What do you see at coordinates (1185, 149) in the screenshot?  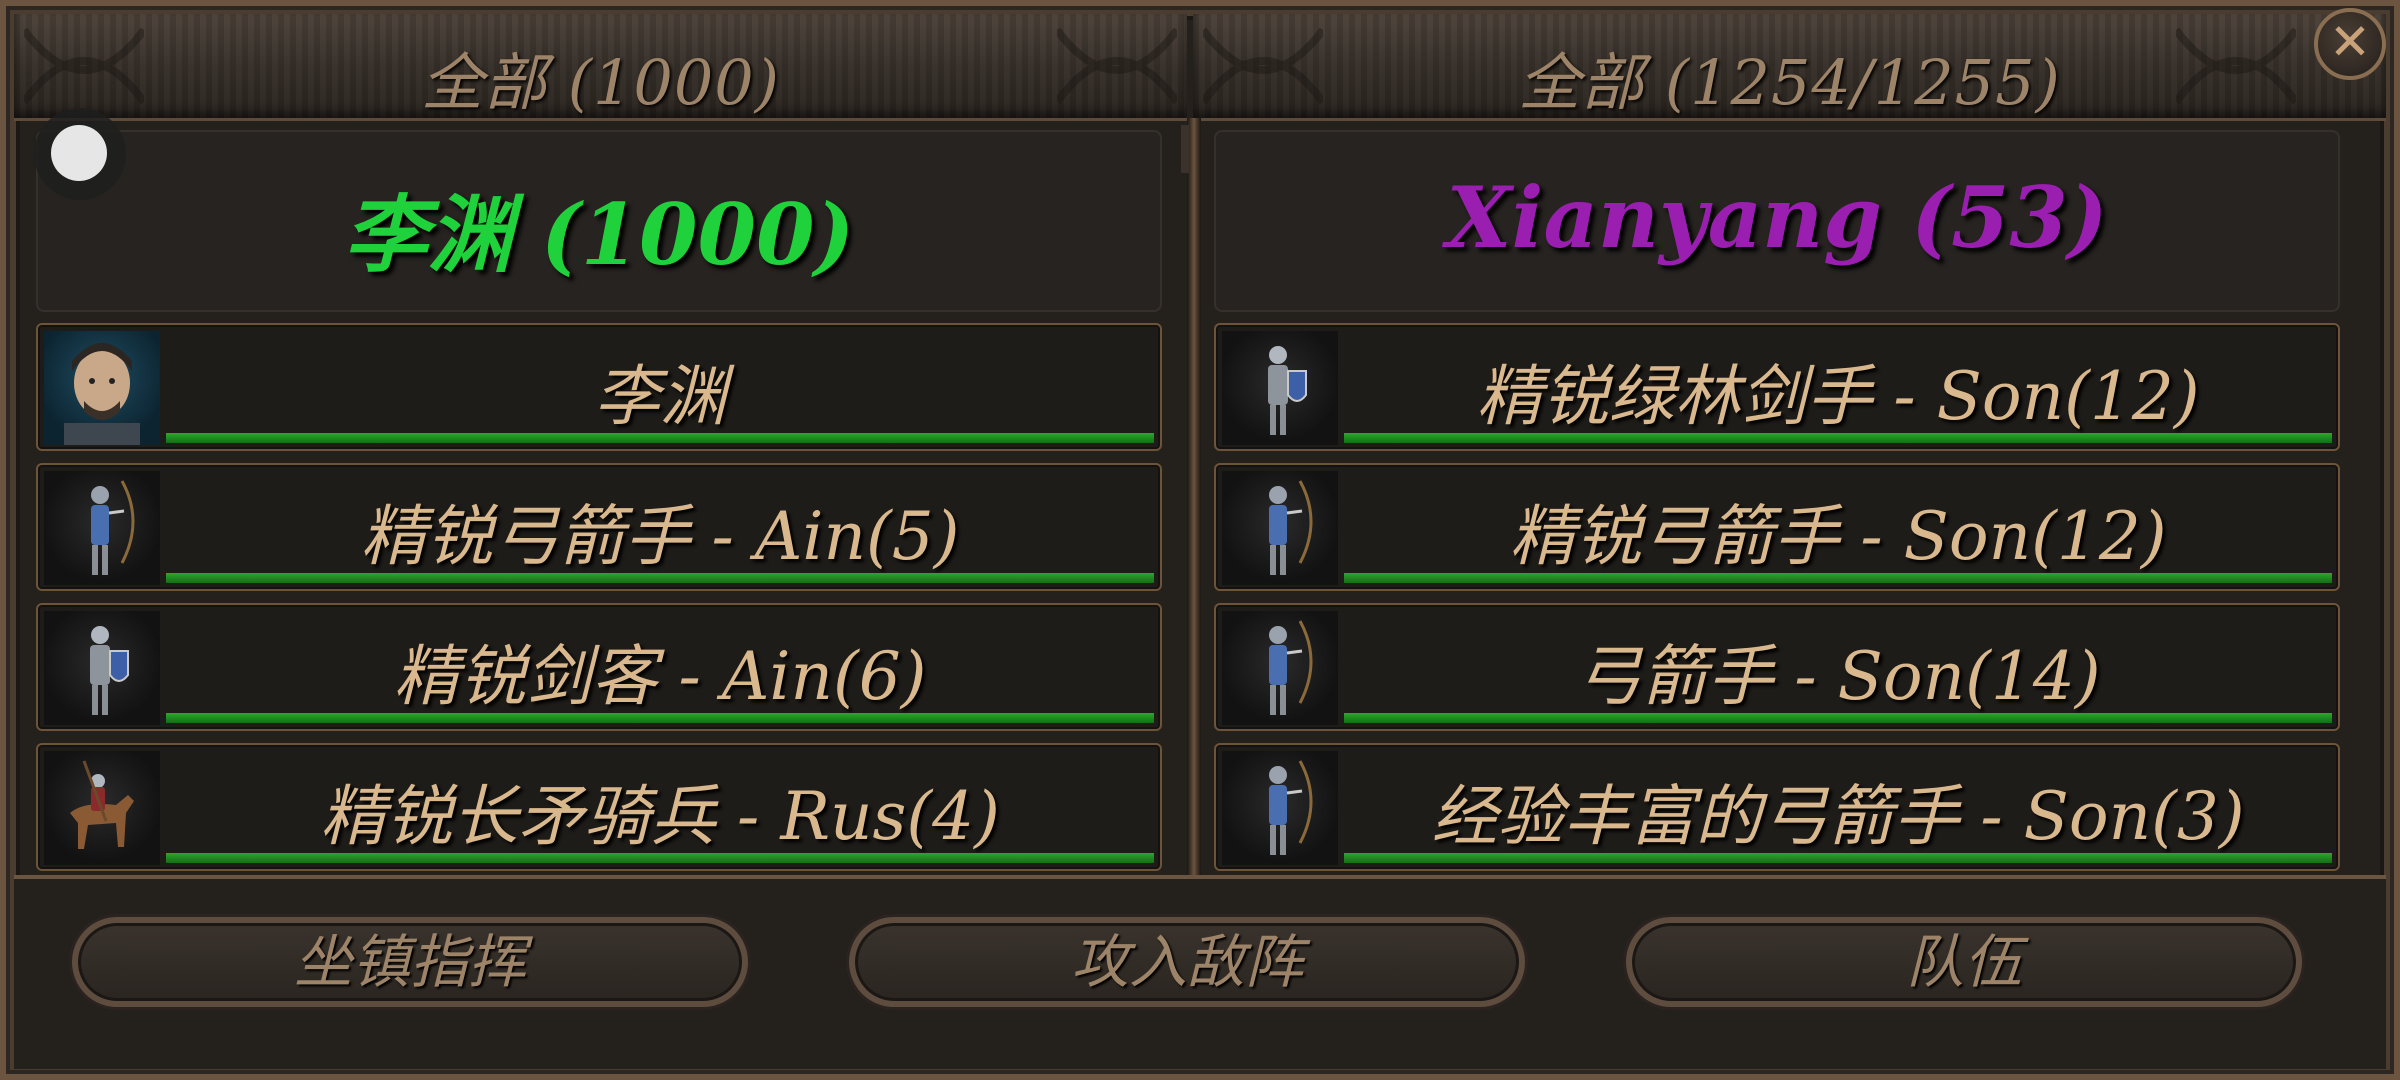 I see `scrollbar` at bounding box center [1185, 149].